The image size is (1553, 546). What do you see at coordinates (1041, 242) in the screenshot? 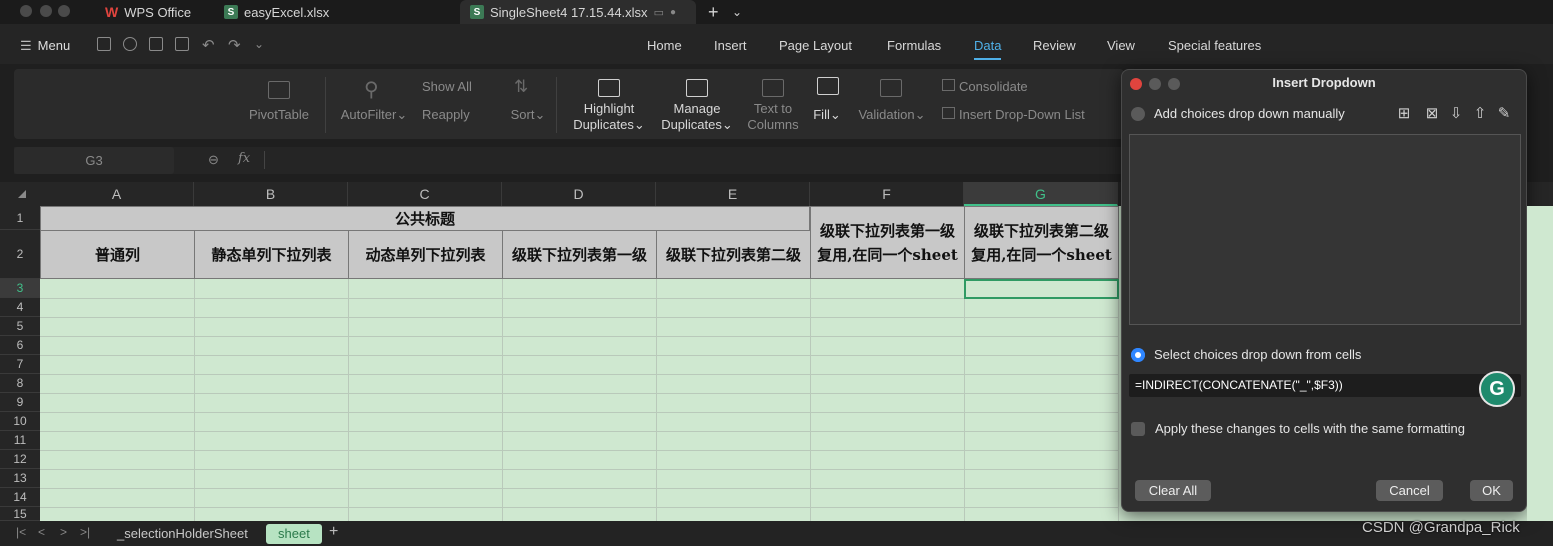
I see `header-cell-g: 级联下拉列表第二级复用,在同一个sheet` at bounding box center [1041, 242].